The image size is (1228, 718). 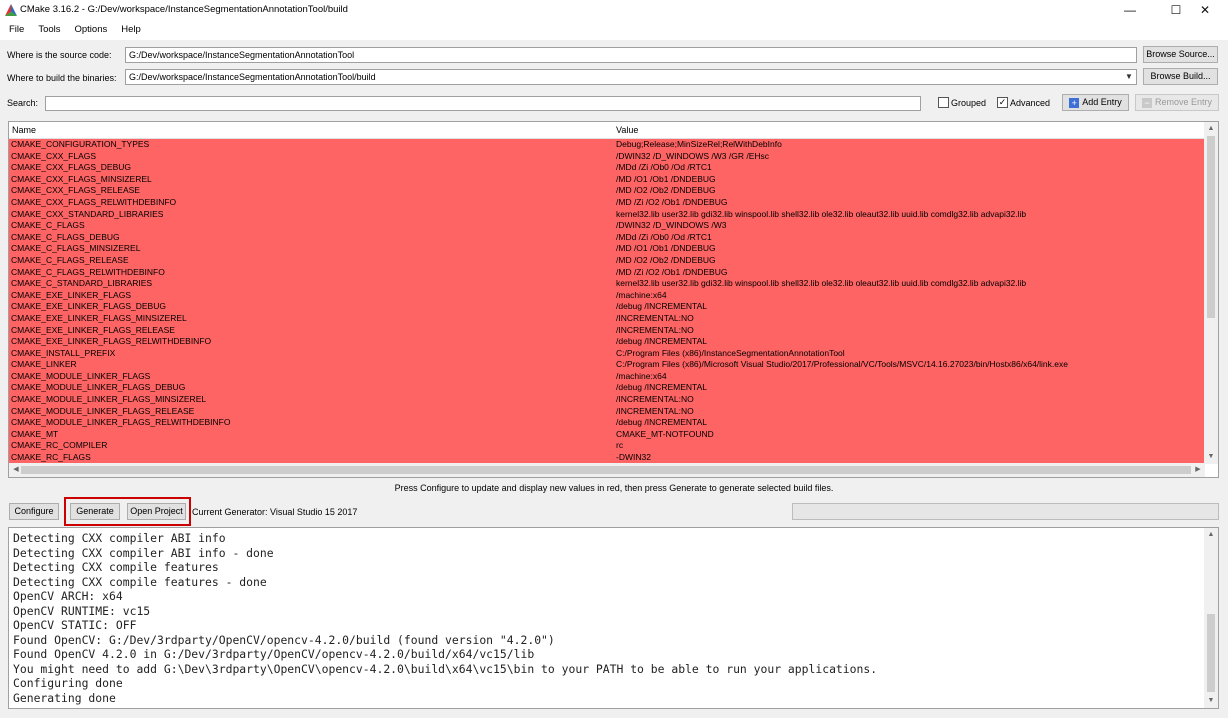 What do you see at coordinates (1130, 10) in the screenshot?
I see `minimize-button: —` at bounding box center [1130, 10].